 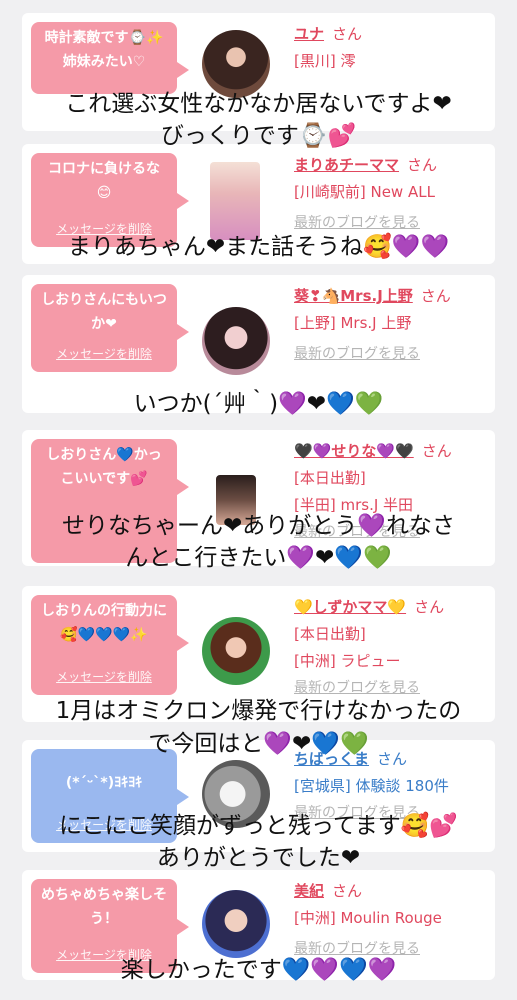 What do you see at coordinates (258, 970) in the screenshot?
I see `caption-line: 楽しかったです💙💜💙💜` at bounding box center [258, 970].